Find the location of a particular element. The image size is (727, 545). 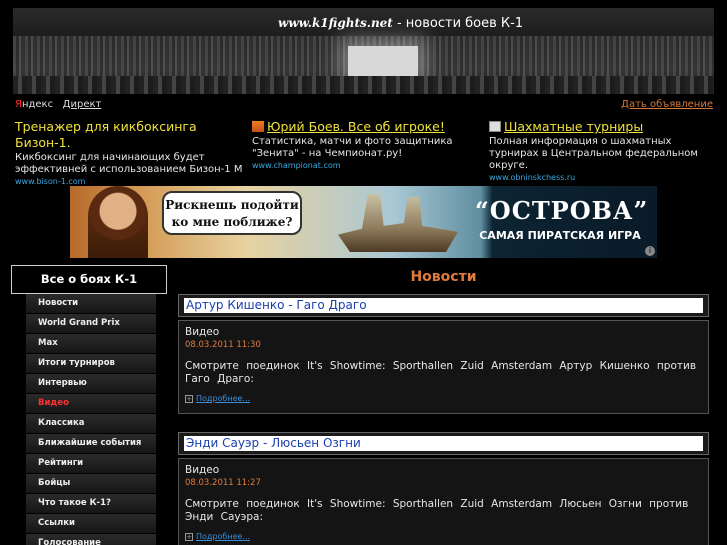

post-title-link: Энди Сауэр - Люсьен Озгни is located at coordinates (443, 443).